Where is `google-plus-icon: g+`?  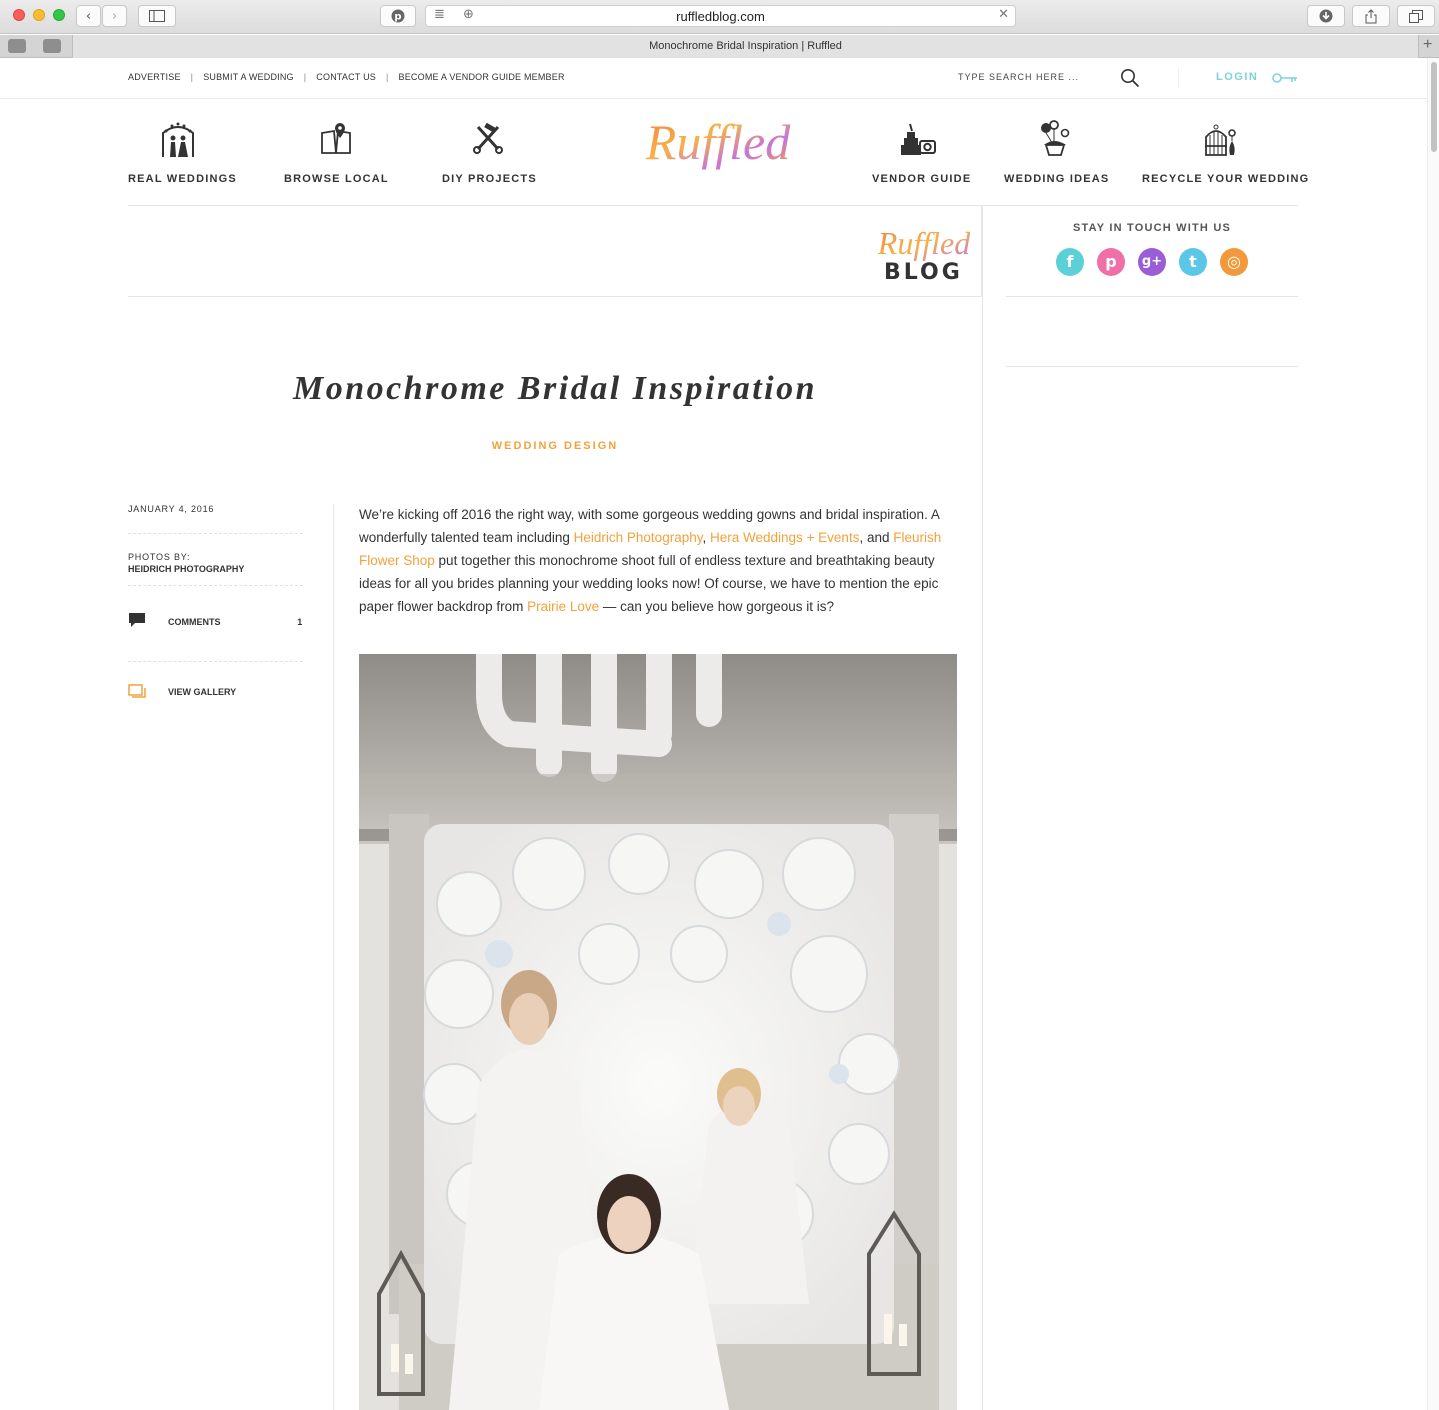
google-plus-icon: g+ is located at coordinates (1152, 262).